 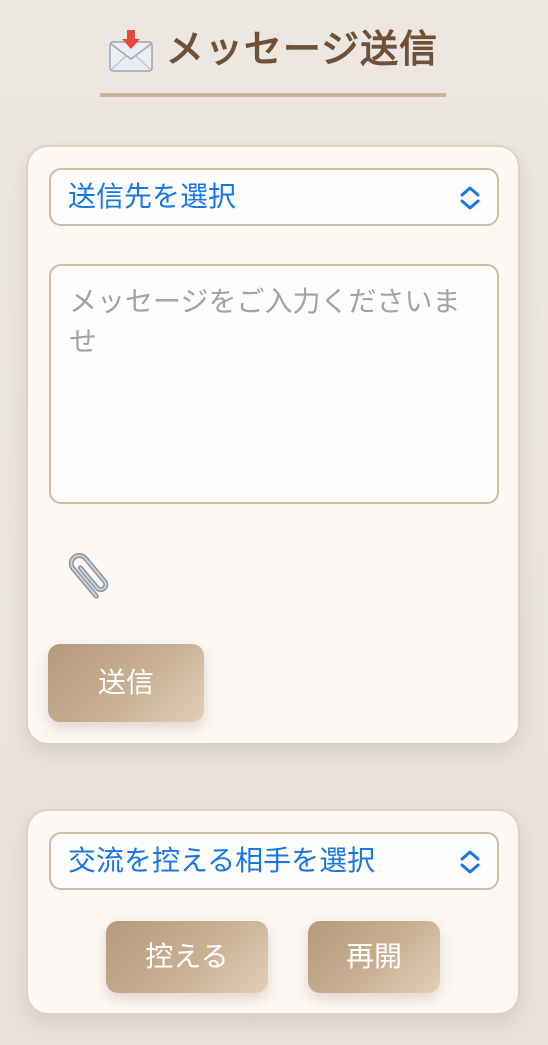 What do you see at coordinates (126, 683) in the screenshot?
I see `send-button: 送信` at bounding box center [126, 683].